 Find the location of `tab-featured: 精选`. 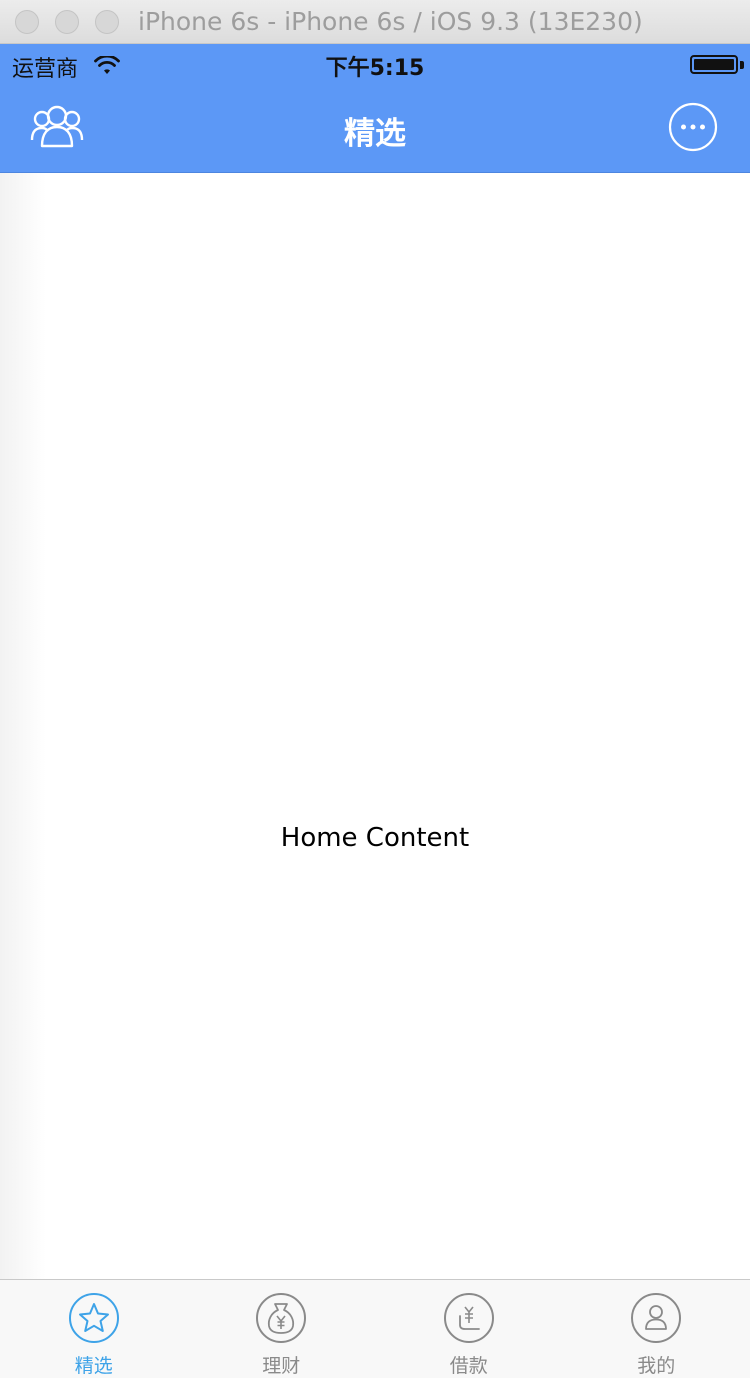

tab-featured: 精选 is located at coordinates (94, 1329).